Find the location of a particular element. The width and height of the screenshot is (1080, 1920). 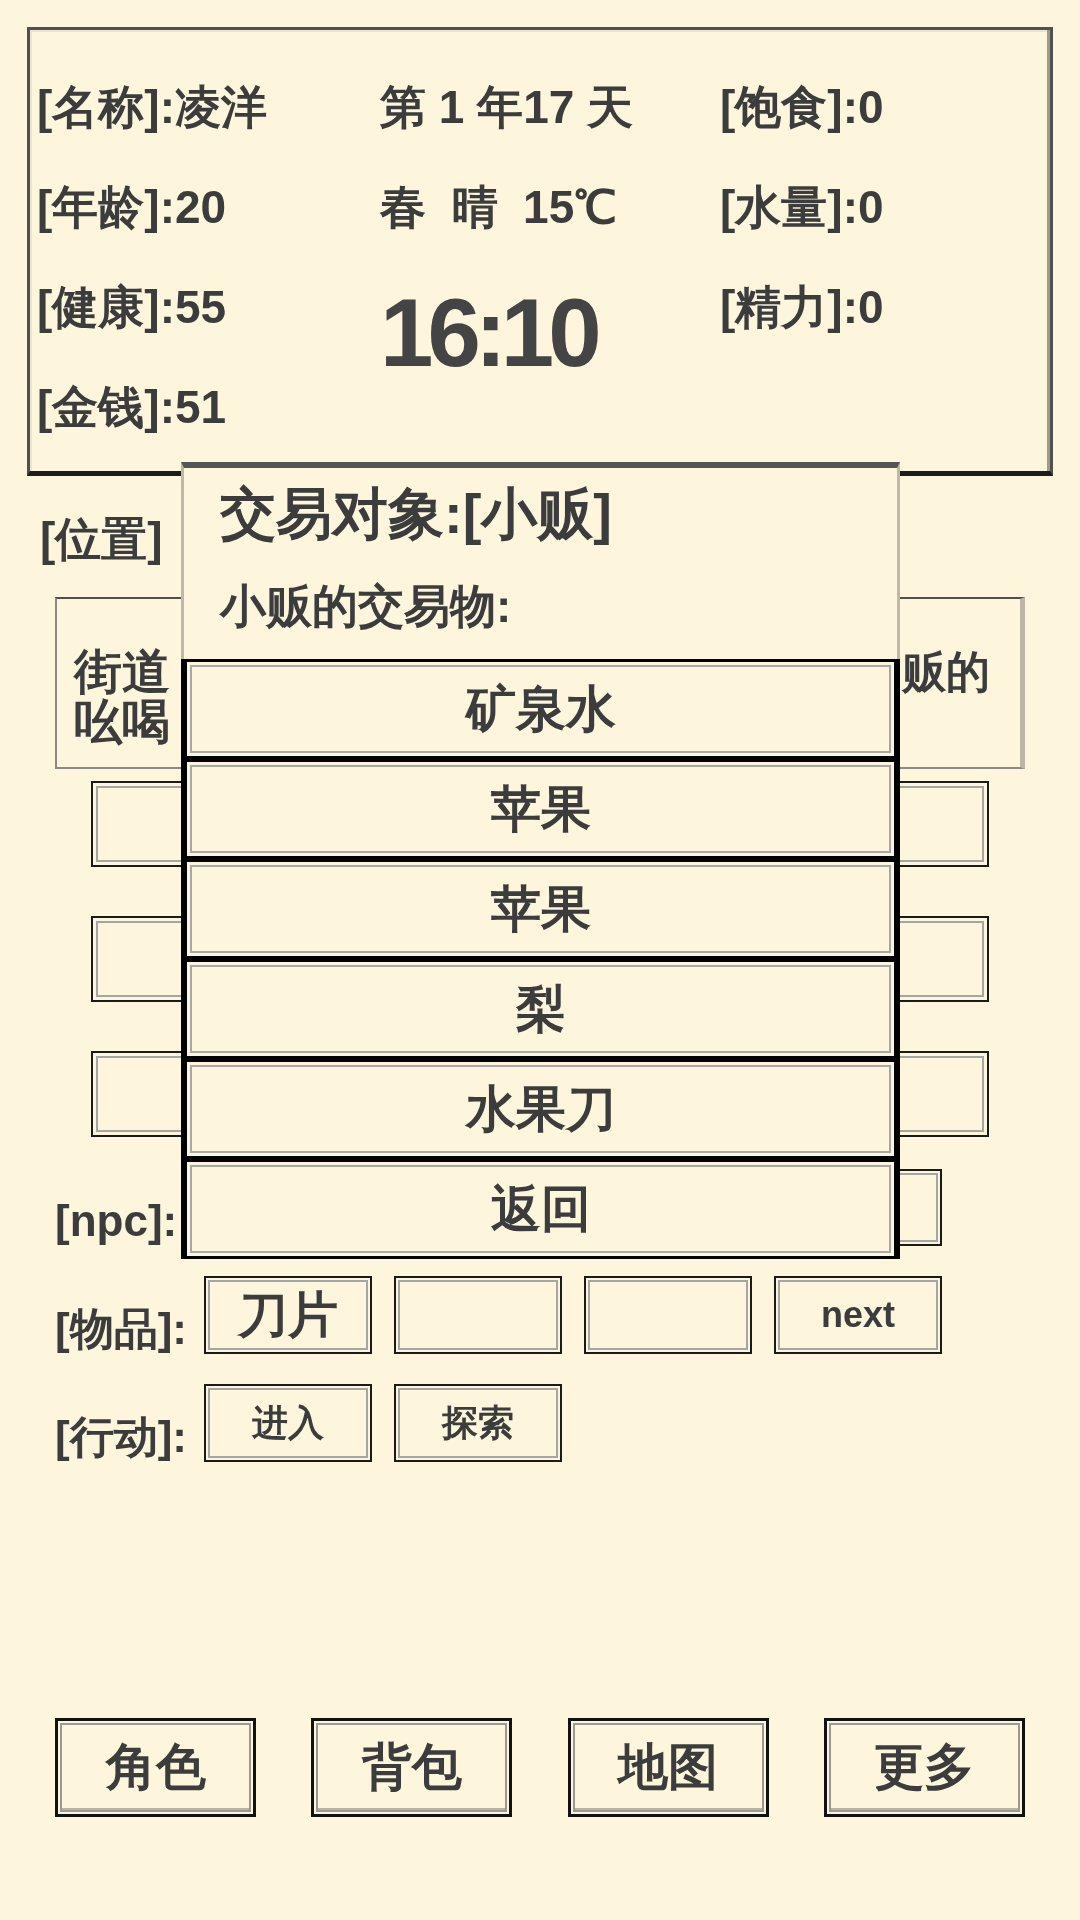

items-label: [物品]: is located at coordinates (121, 1329).